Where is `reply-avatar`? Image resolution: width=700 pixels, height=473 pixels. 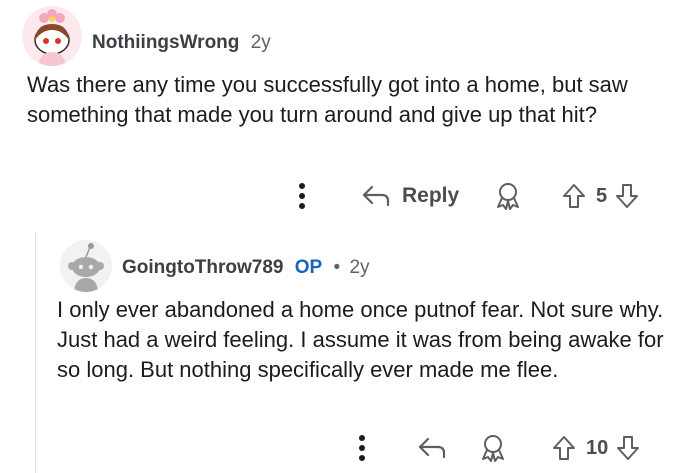
reply-avatar is located at coordinates (86, 266).